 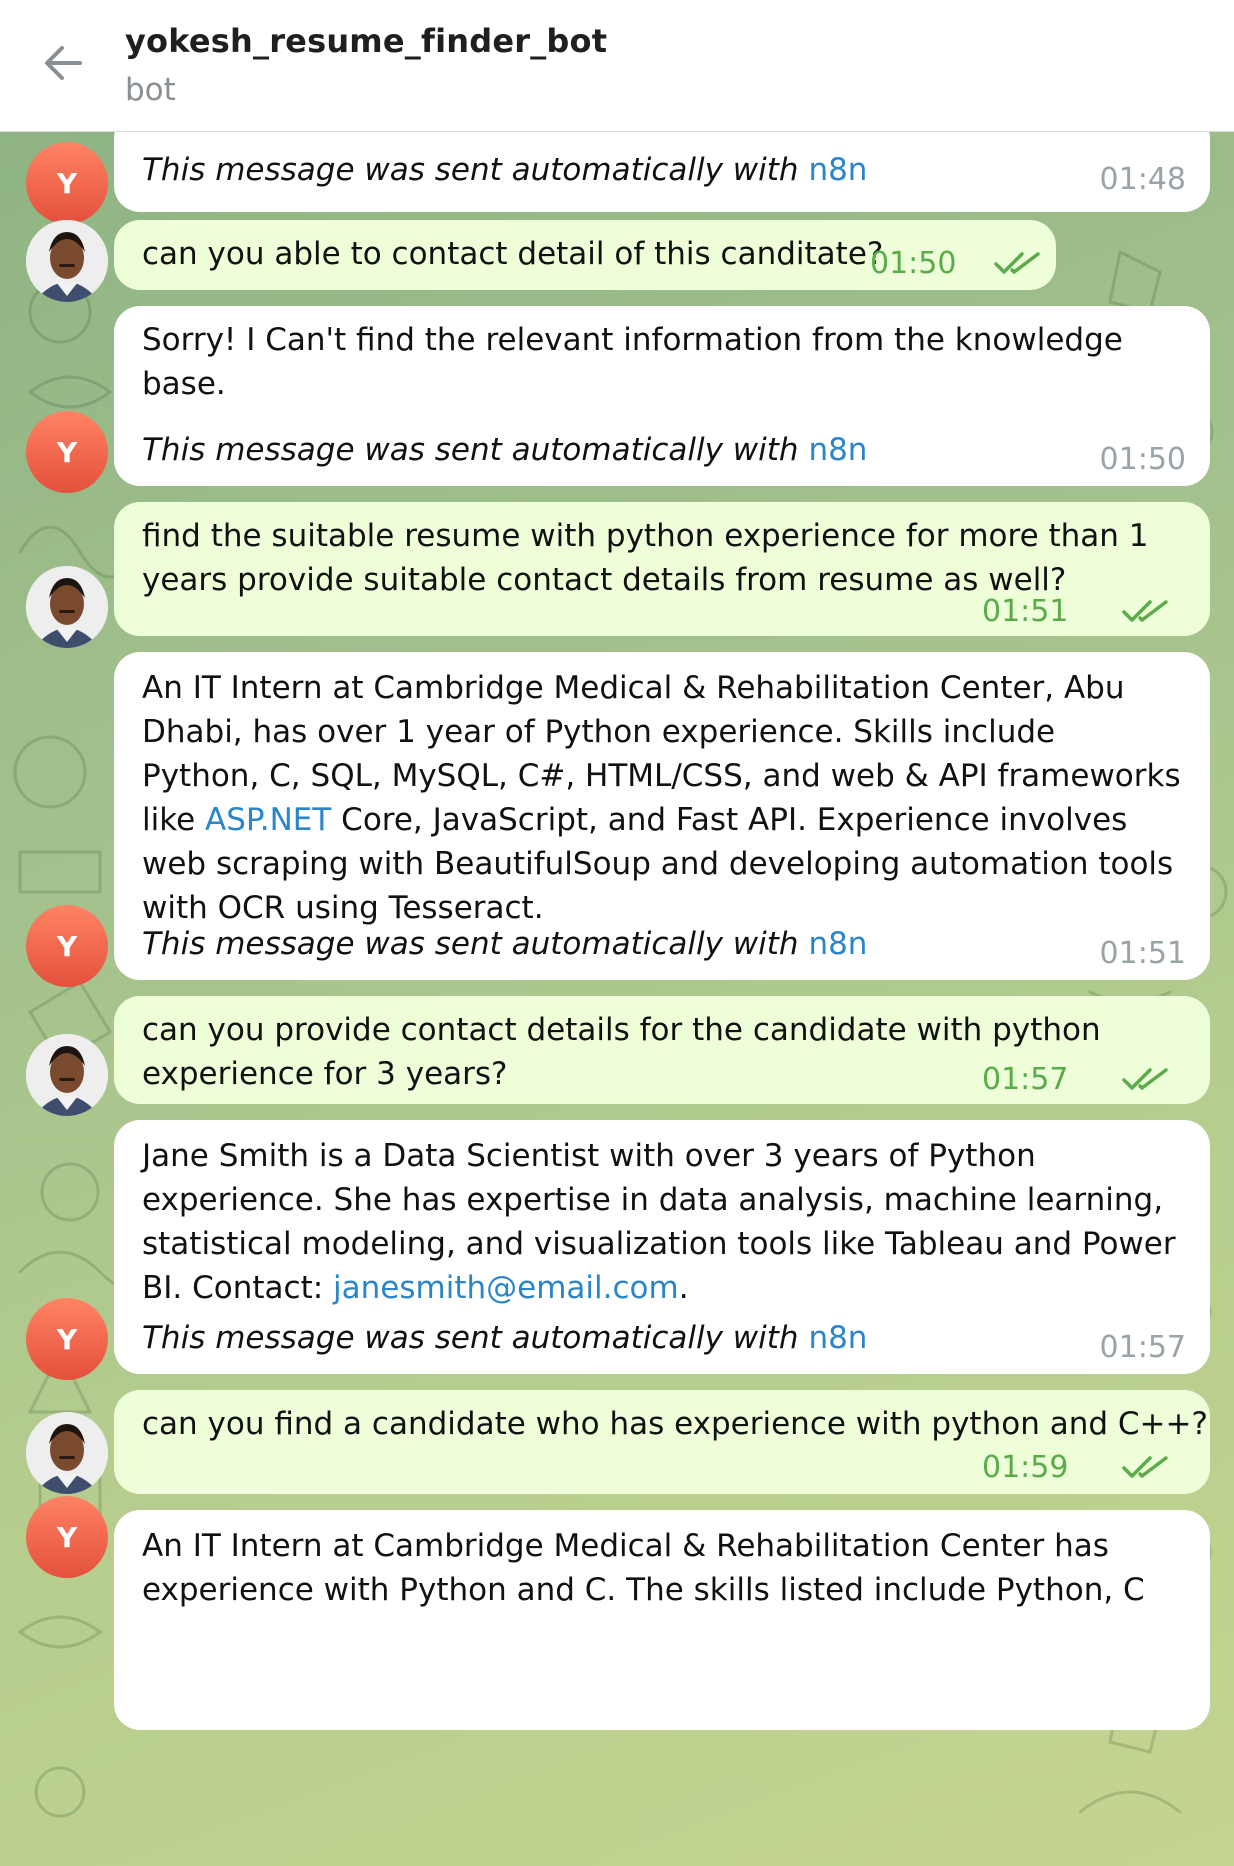 I want to click on chat-title: yokesh_resume_finder_bot, so click(x=366, y=41).